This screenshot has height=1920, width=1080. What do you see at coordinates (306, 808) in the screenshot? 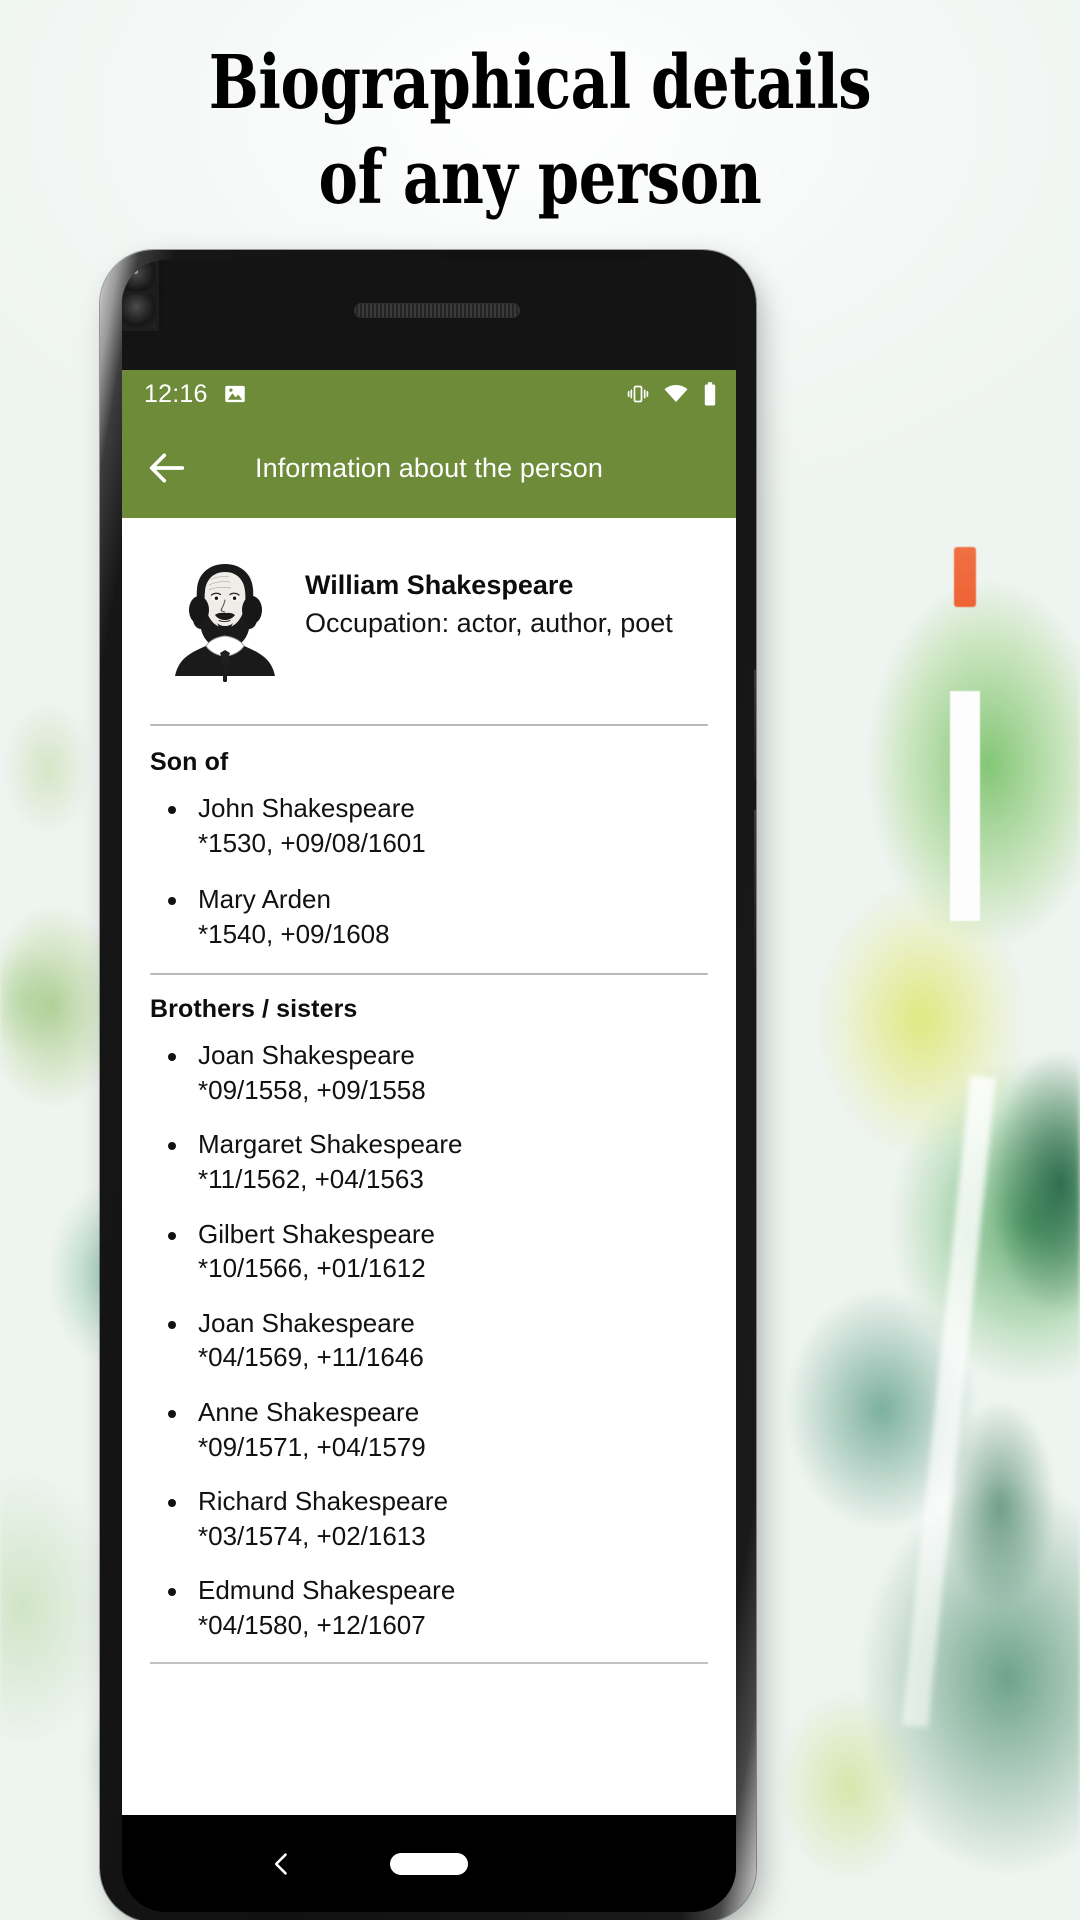
I see `relative-name: John Shakespeare` at bounding box center [306, 808].